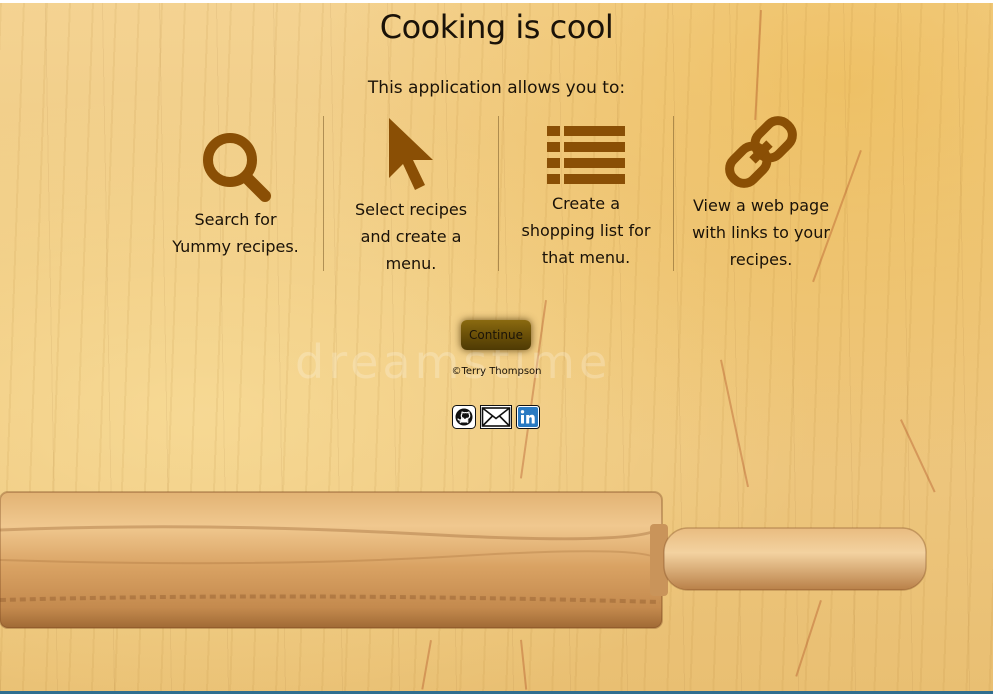 The height and width of the screenshot is (694, 993). I want to click on feature-select: Select recipes and create a menu., so click(410, 194).